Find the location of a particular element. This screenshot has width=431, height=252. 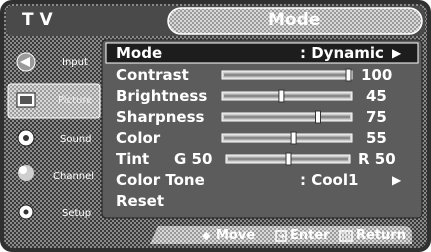

brightness-slider-groove is located at coordinates (287, 96).